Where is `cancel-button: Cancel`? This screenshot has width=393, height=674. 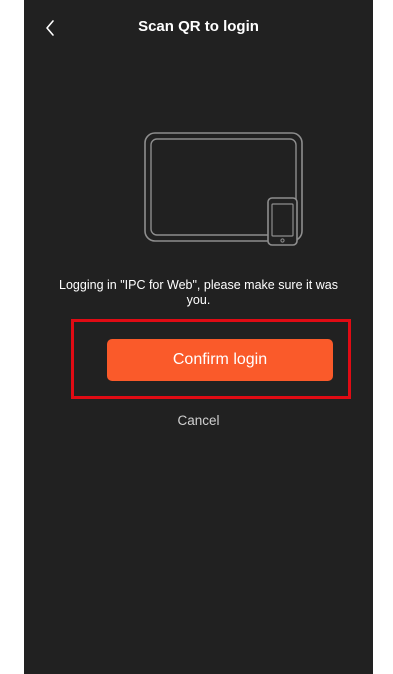
cancel-button: Cancel is located at coordinates (198, 421).